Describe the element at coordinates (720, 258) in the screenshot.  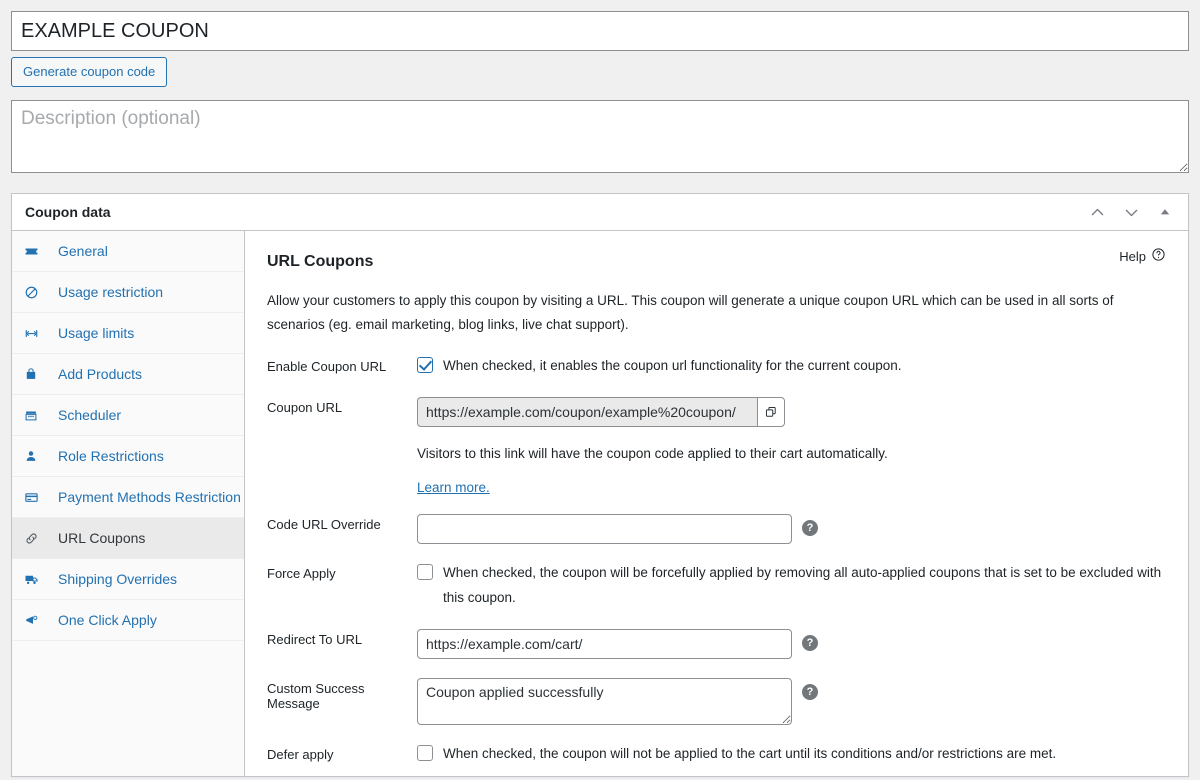
I see `content-header: URL Coupons Help` at that location.